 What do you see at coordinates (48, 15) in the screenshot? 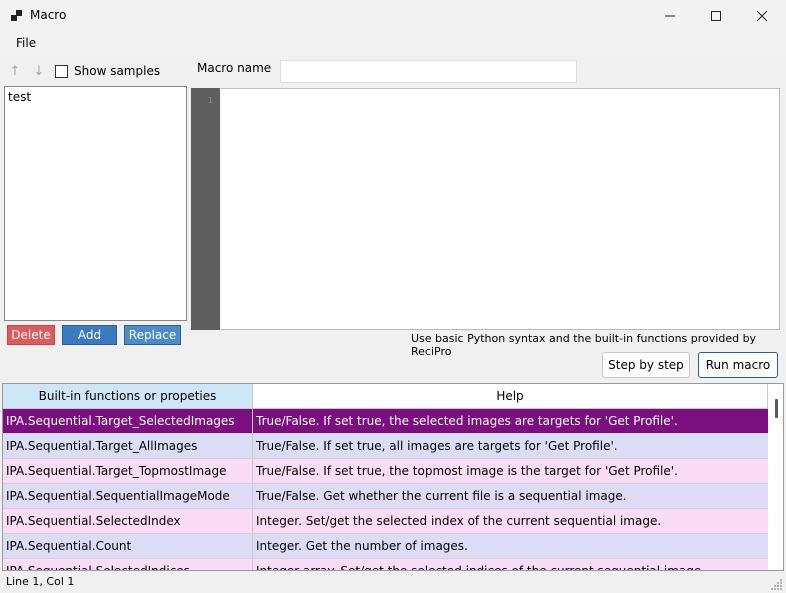
I see `window-title: Macro` at bounding box center [48, 15].